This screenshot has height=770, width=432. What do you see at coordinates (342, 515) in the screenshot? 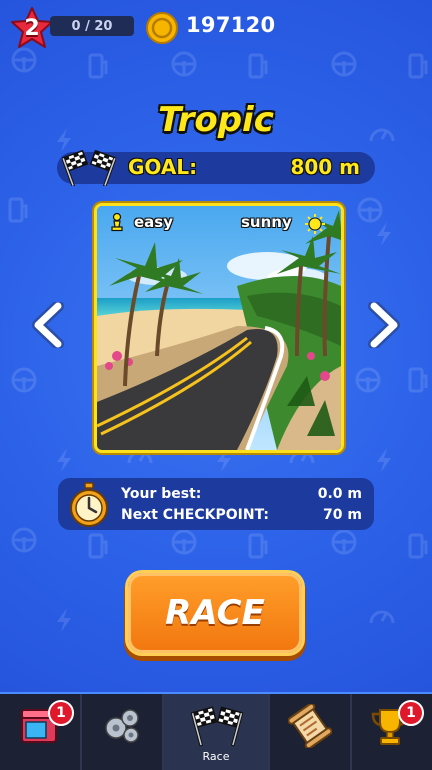
I see `checkpoint-value: 70 m` at bounding box center [342, 515].